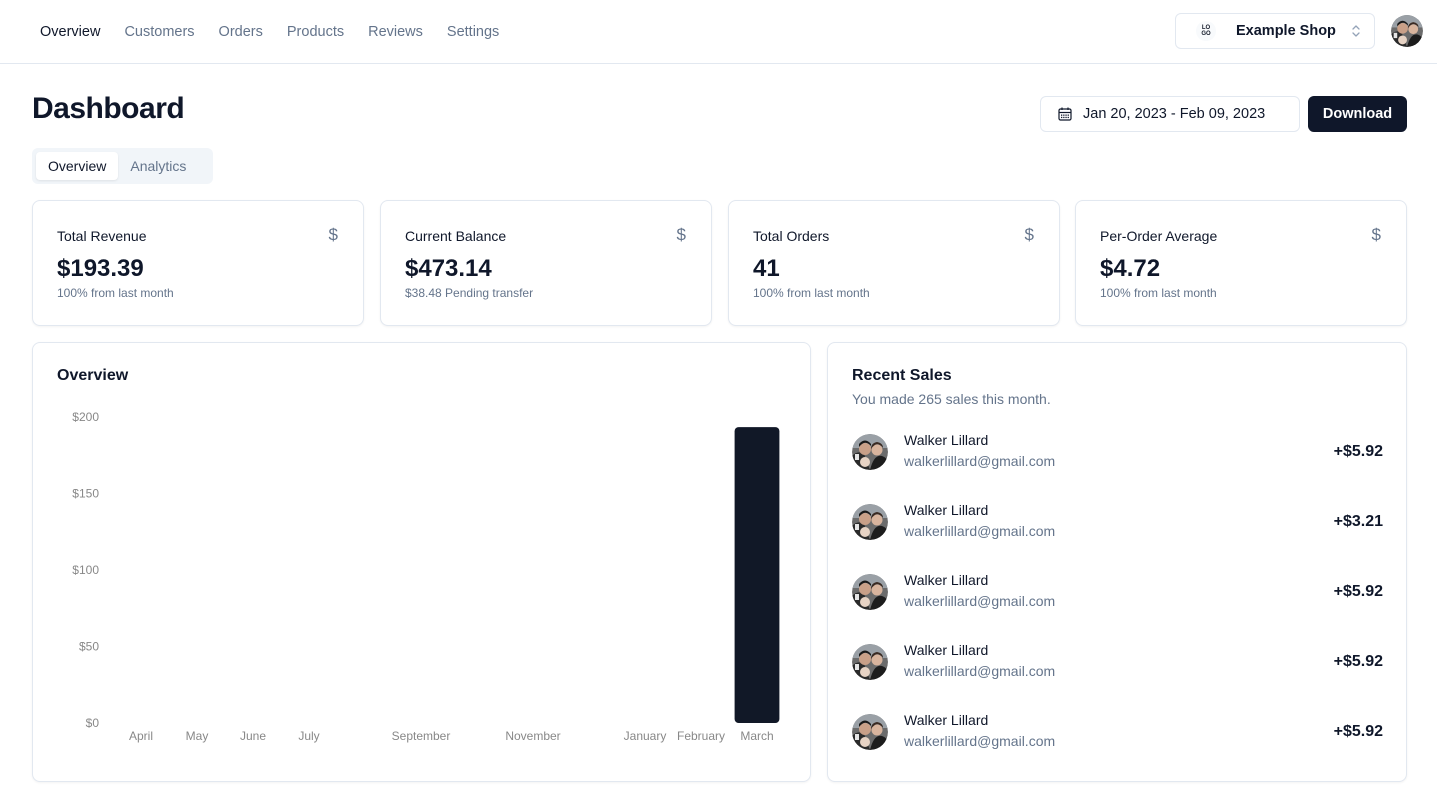 The image size is (1437, 810). I want to click on calendar-icon, so click(1065, 114).